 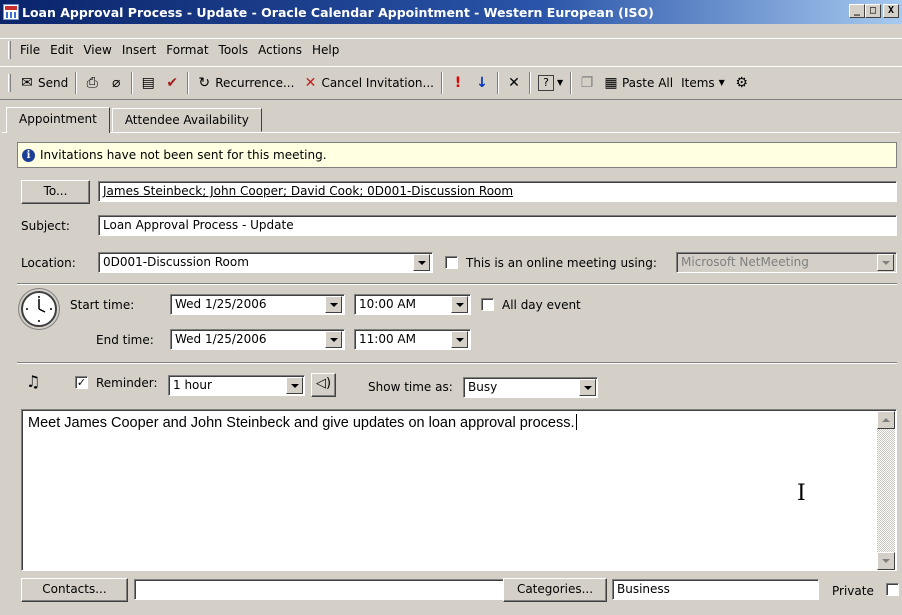 I want to click on show-time-as-label: Show time as:, so click(x=410, y=387).